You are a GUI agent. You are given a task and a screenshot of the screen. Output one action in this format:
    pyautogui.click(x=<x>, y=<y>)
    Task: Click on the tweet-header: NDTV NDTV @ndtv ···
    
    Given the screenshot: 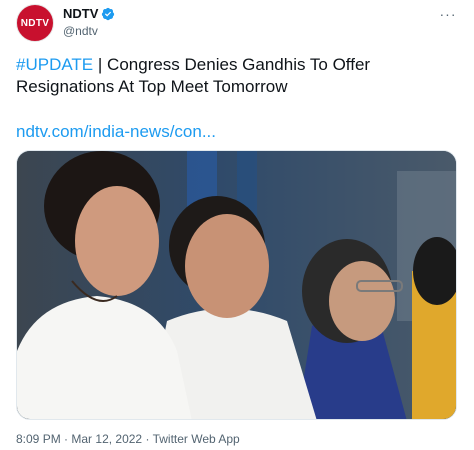 What is the action you would take?
    pyautogui.click(x=237, y=24)
    